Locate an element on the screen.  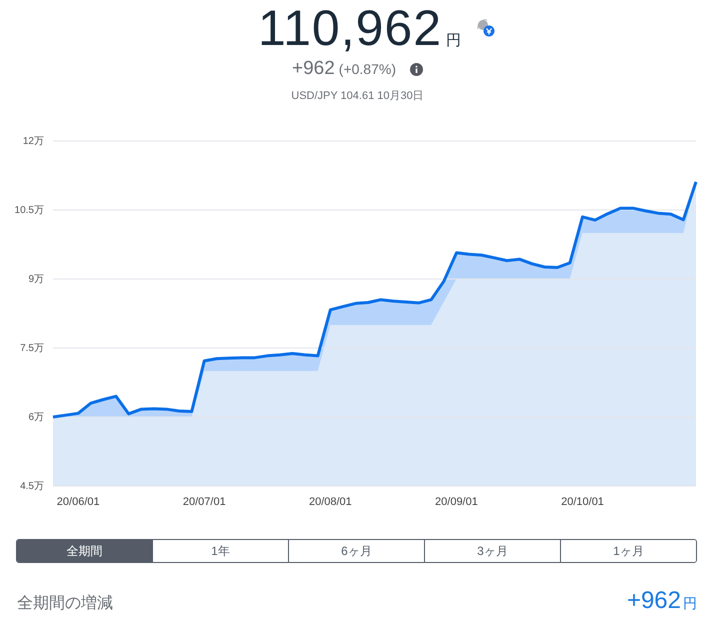
y-axis-label: 4.5万 is located at coordinates (32, 486).